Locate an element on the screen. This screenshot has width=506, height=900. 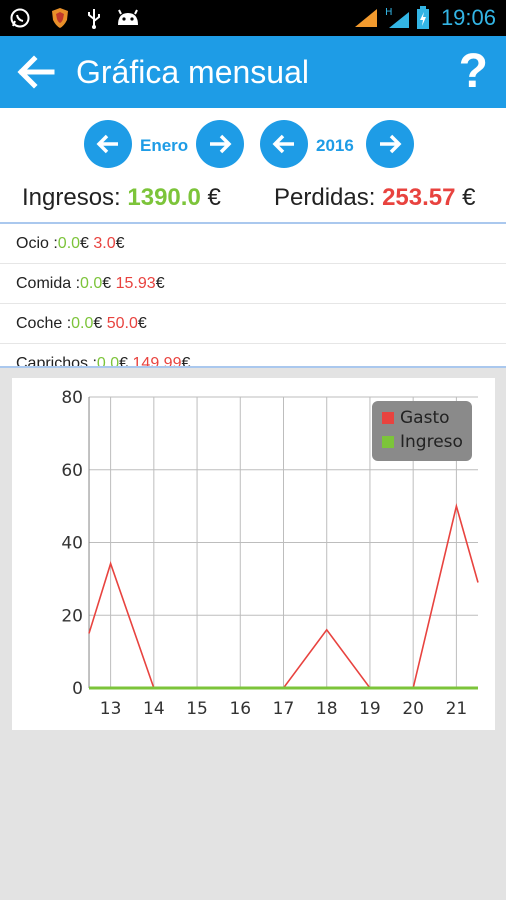
back-button is located at coordinates (36, 72).